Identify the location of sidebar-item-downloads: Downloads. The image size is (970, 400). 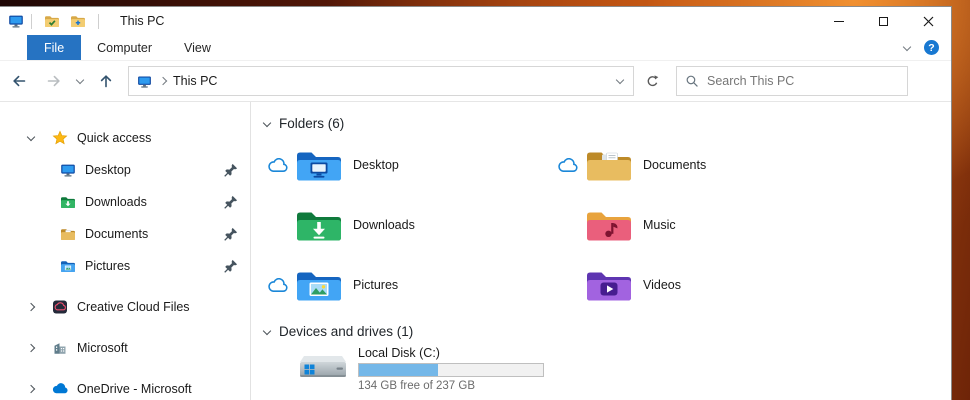
(125, 202).